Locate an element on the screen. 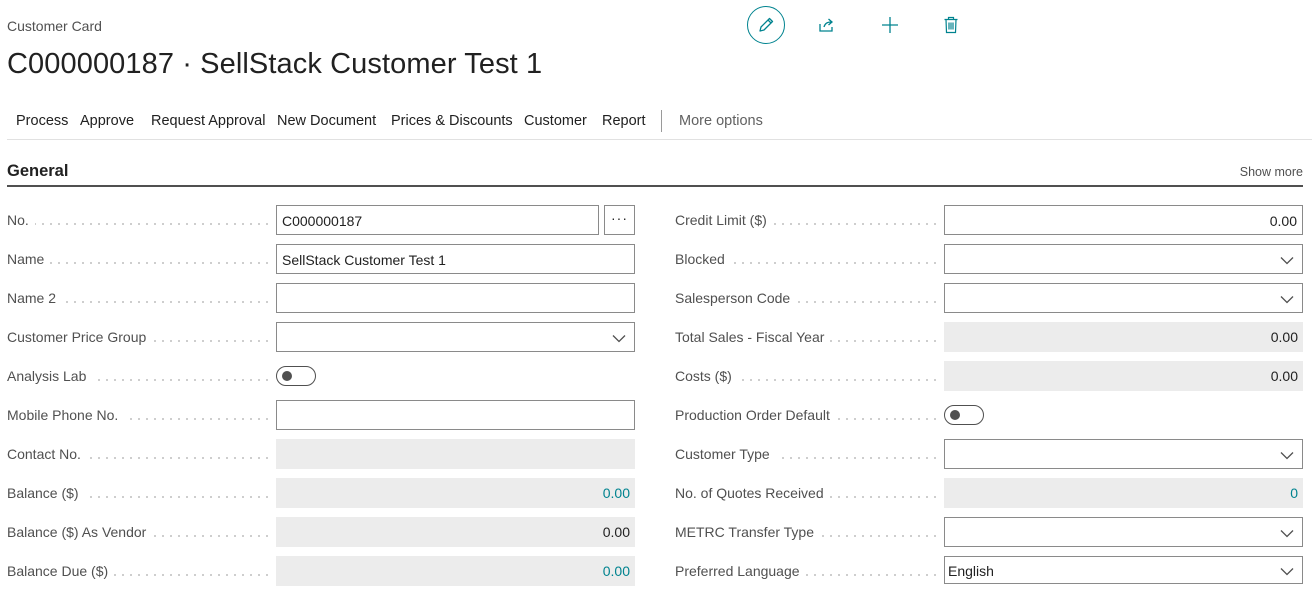 The width and height of the screenshot is (1312, 608). field-no: No. C000000187 ··· is located at coordinates (321, 220).